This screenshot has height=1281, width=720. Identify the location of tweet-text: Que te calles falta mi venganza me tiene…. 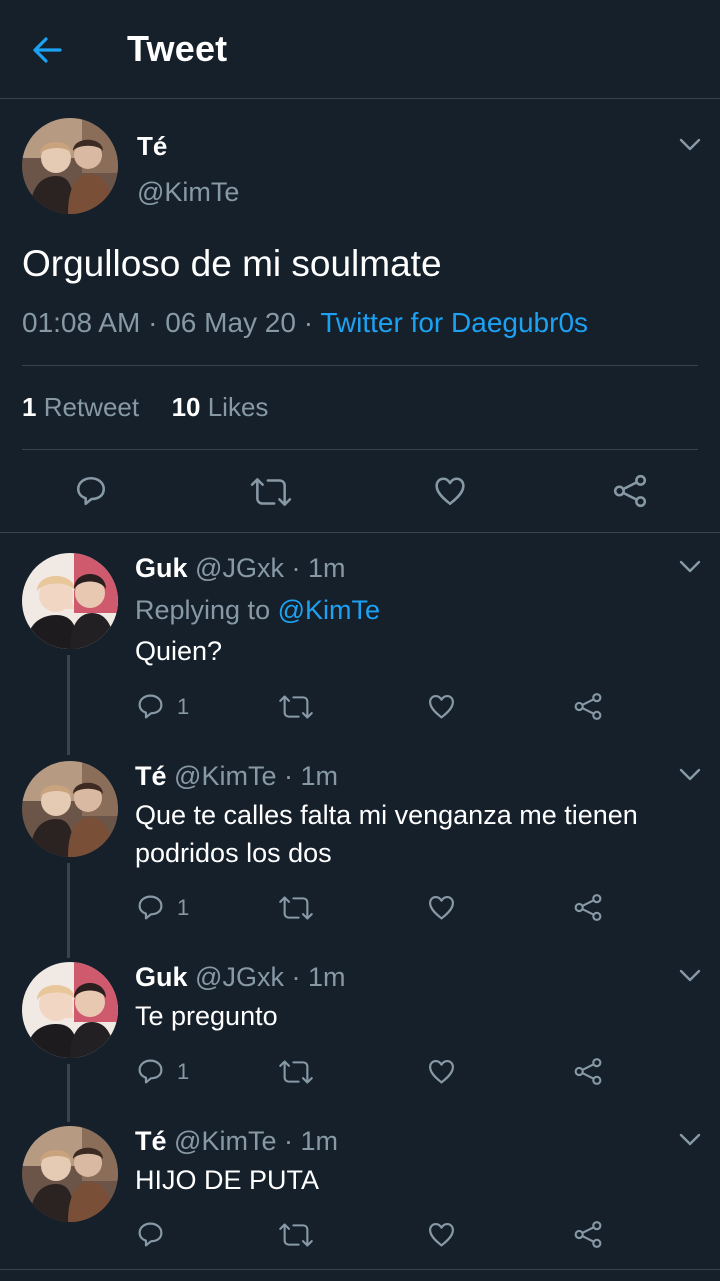
(386, 834).